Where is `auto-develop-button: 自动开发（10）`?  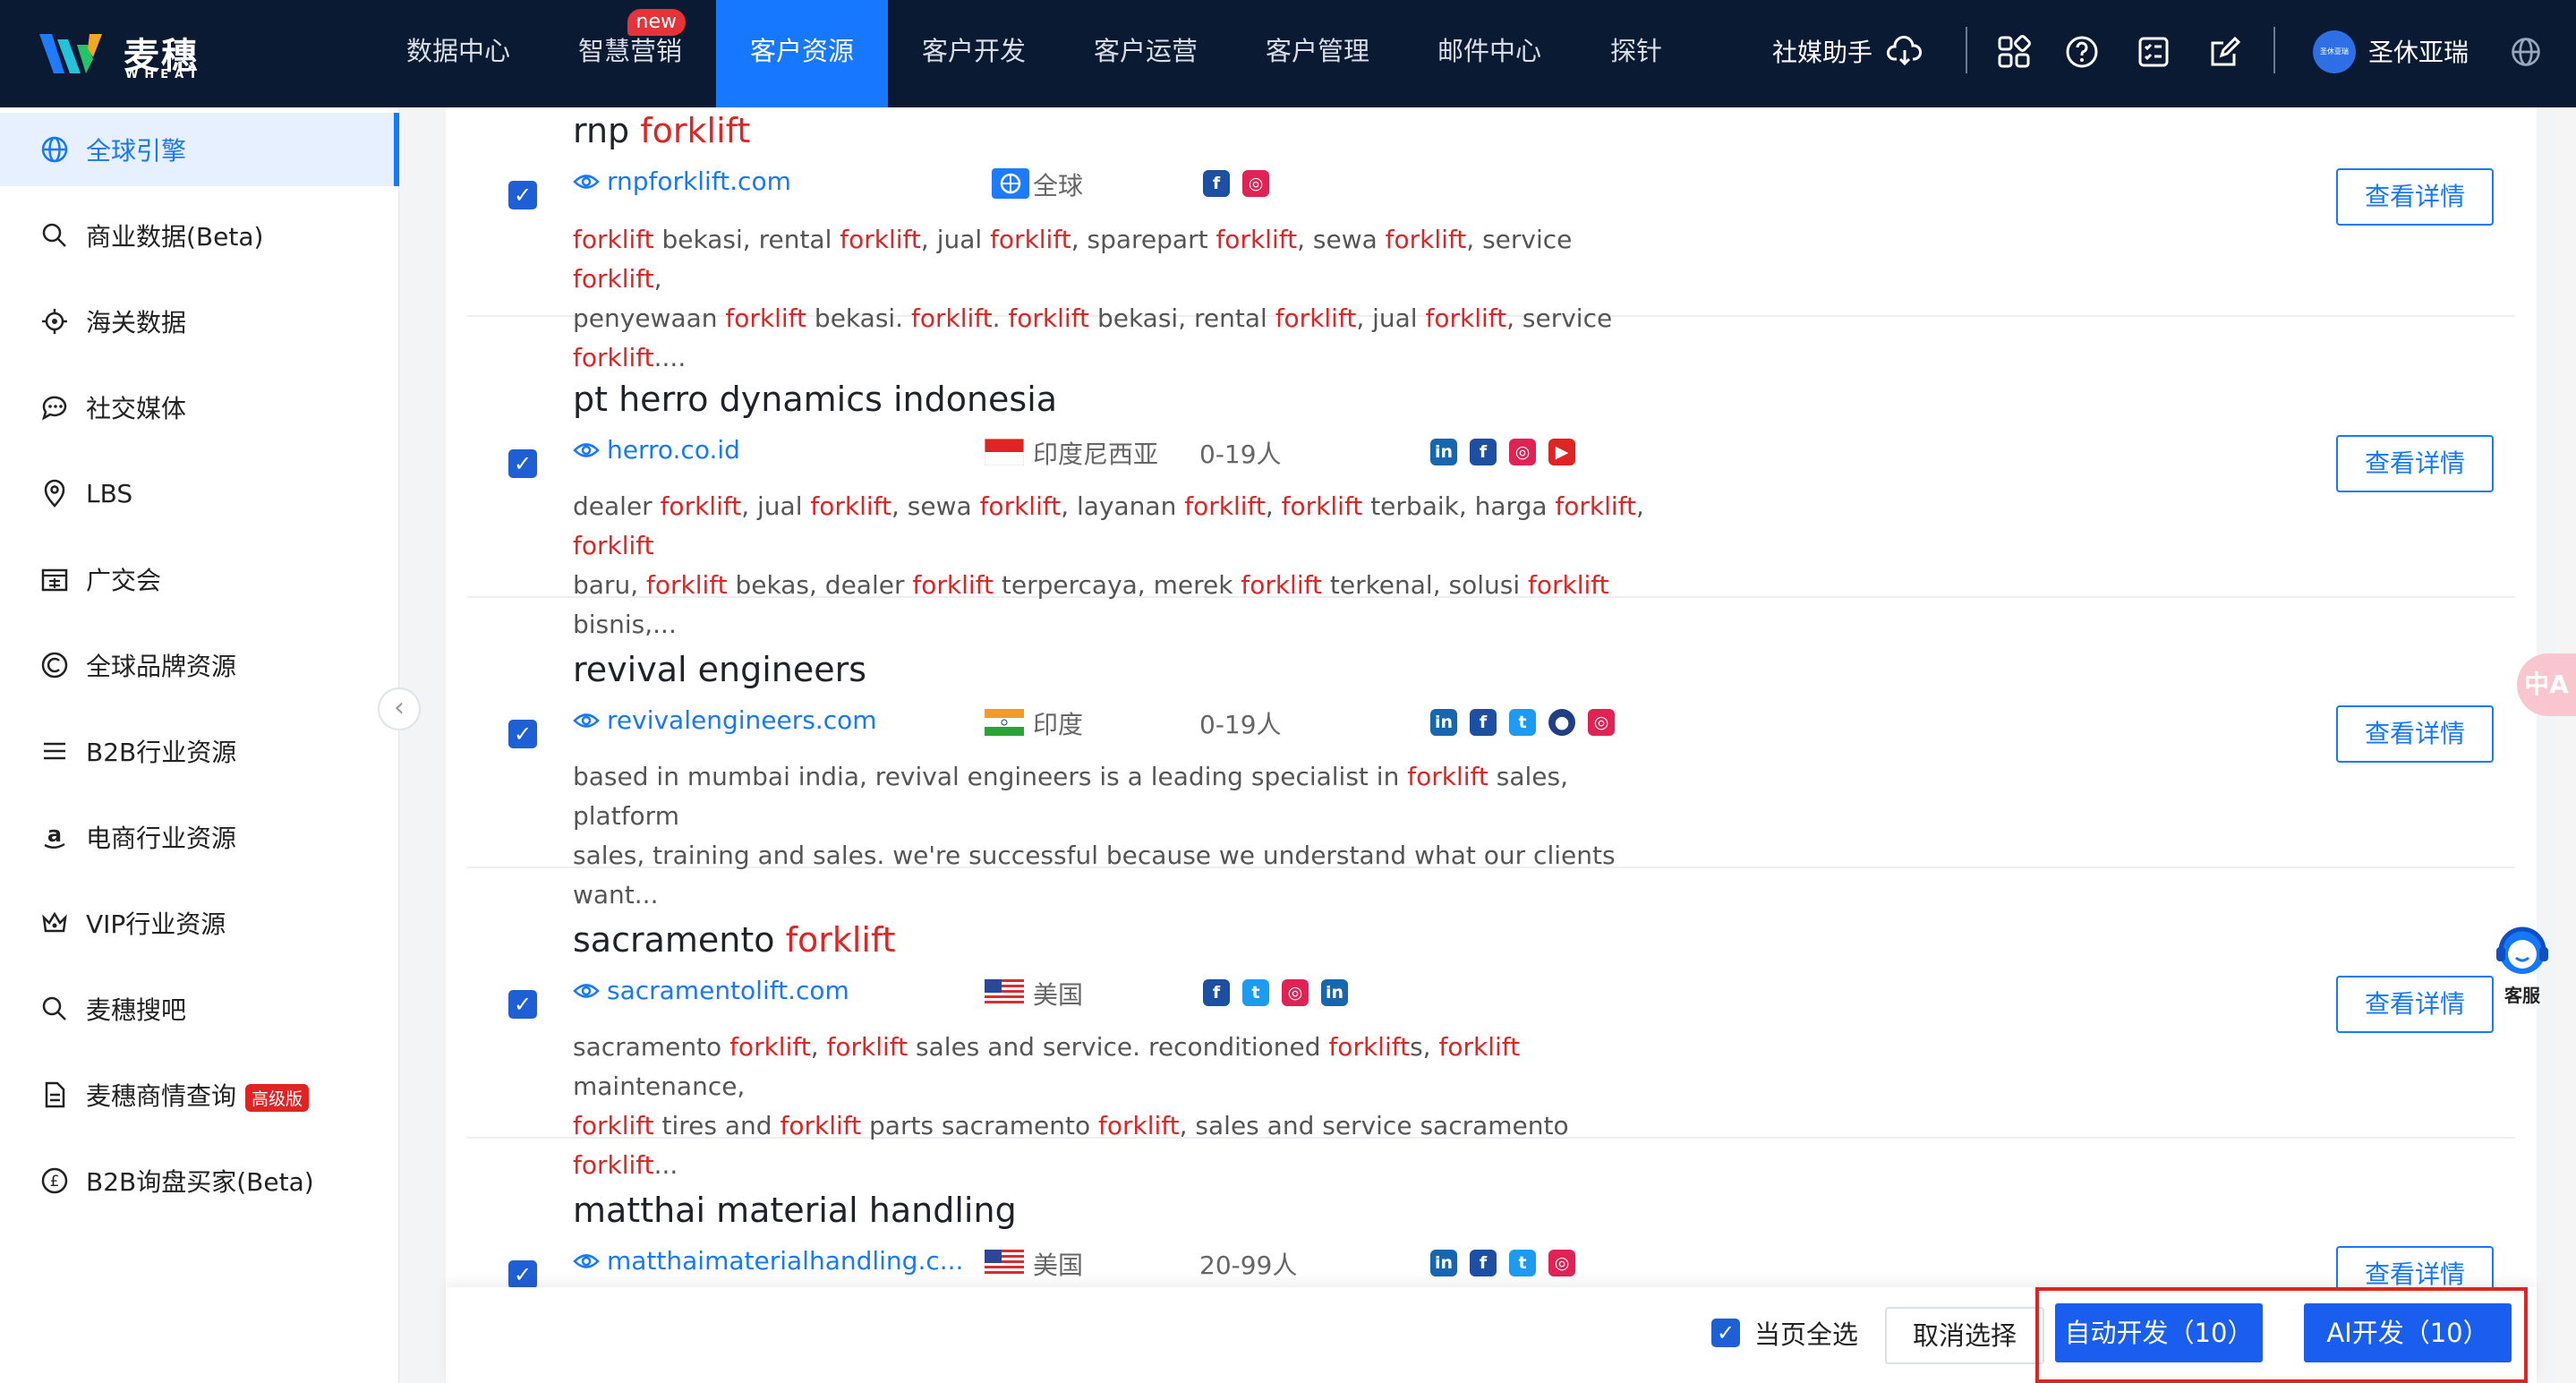
auto-develop-button: 自动开发（10） is located at coordinates (2159, 1332).